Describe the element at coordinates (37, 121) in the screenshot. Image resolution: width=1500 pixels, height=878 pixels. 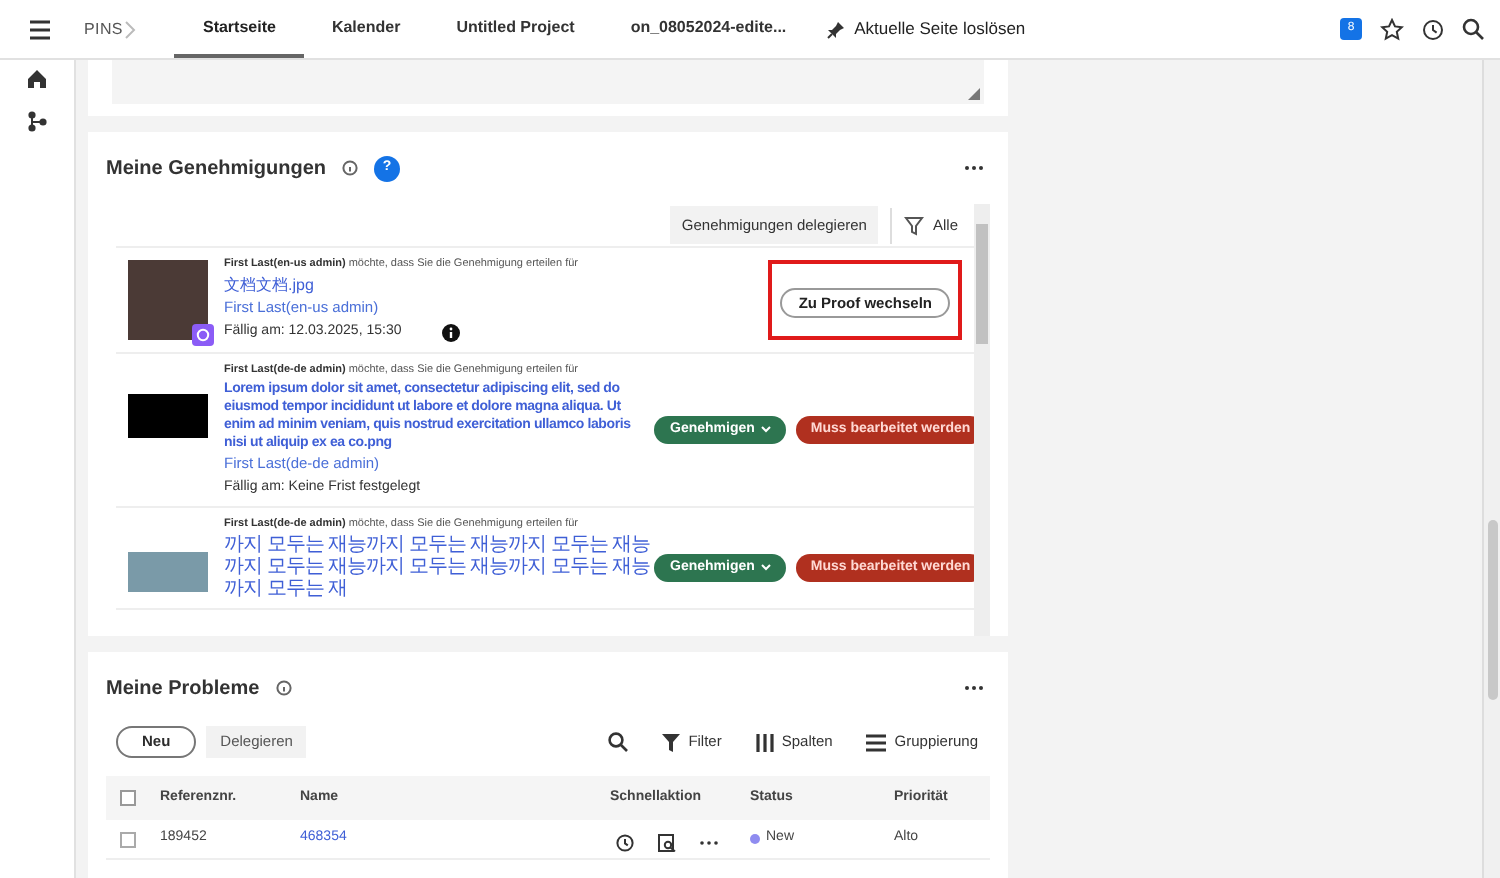
I see `hierarchy-icon` at that location.